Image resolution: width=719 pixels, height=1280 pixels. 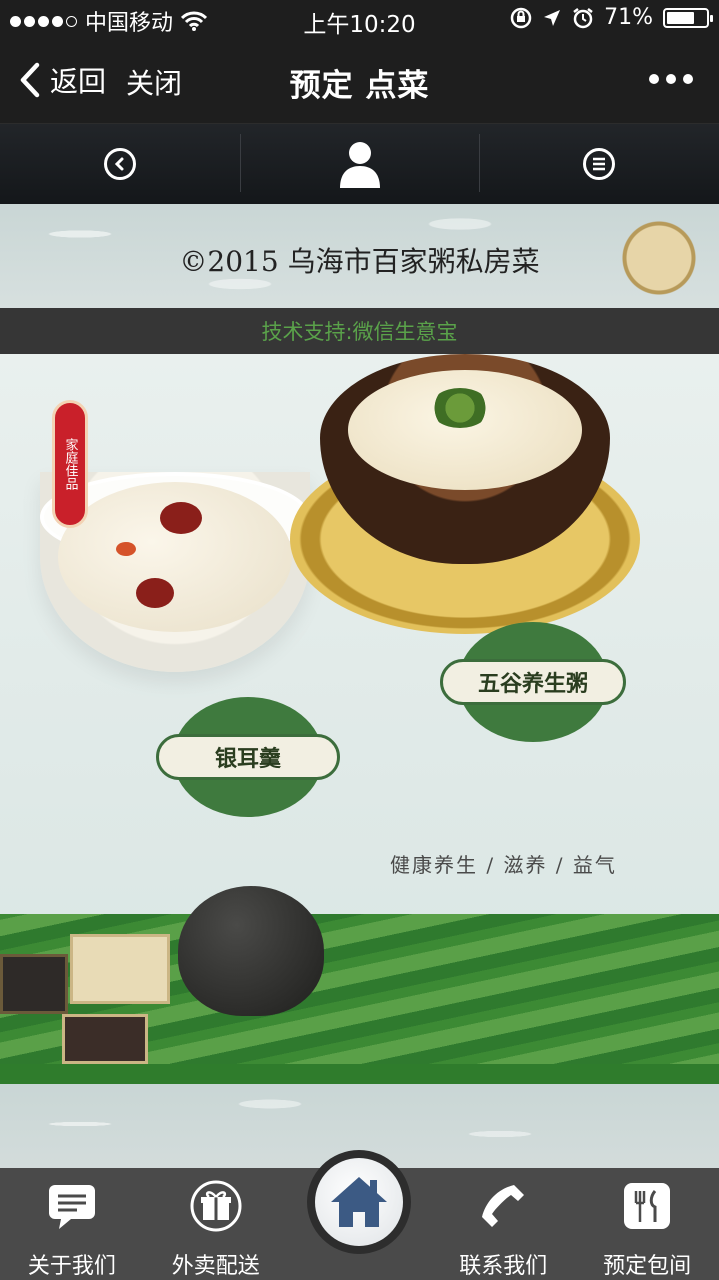 I want to click on tab-about-us: 关于我们, so click(x=72, y=1224).